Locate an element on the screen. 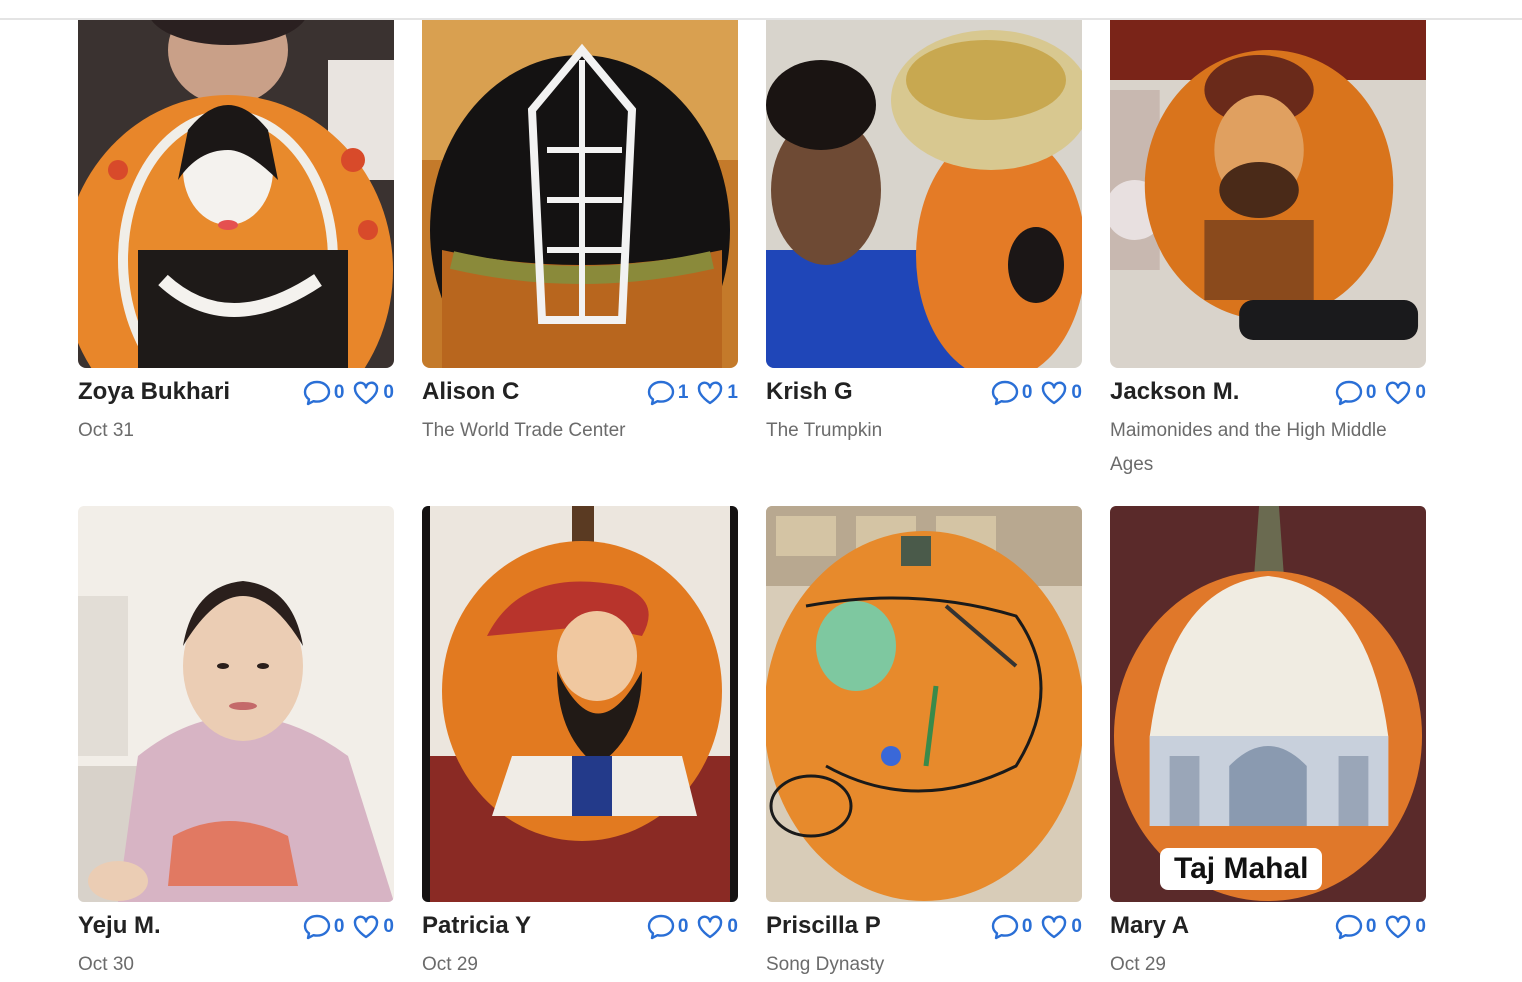 This screenshot has height=982, width=1522. submission-subtitle: The Trumpkin is located at coordinates (824, 430).